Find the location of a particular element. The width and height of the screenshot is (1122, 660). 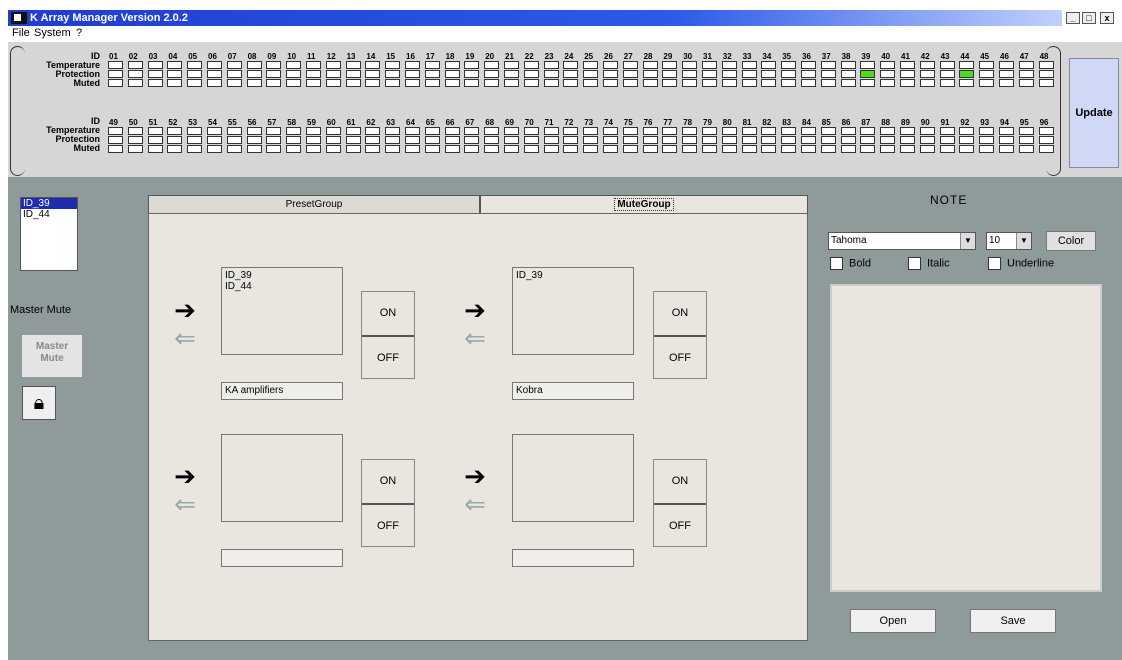

list-item: ID_39 is located at coordinates (49, 203).